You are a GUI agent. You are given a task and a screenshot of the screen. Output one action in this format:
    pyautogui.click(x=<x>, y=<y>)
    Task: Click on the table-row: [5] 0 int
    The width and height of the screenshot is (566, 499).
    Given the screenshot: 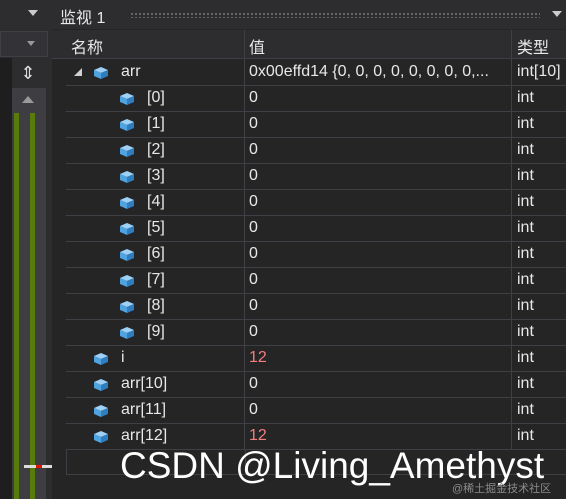 What is the action you would take?
    pyautogui.click(x=316, y=228)
    